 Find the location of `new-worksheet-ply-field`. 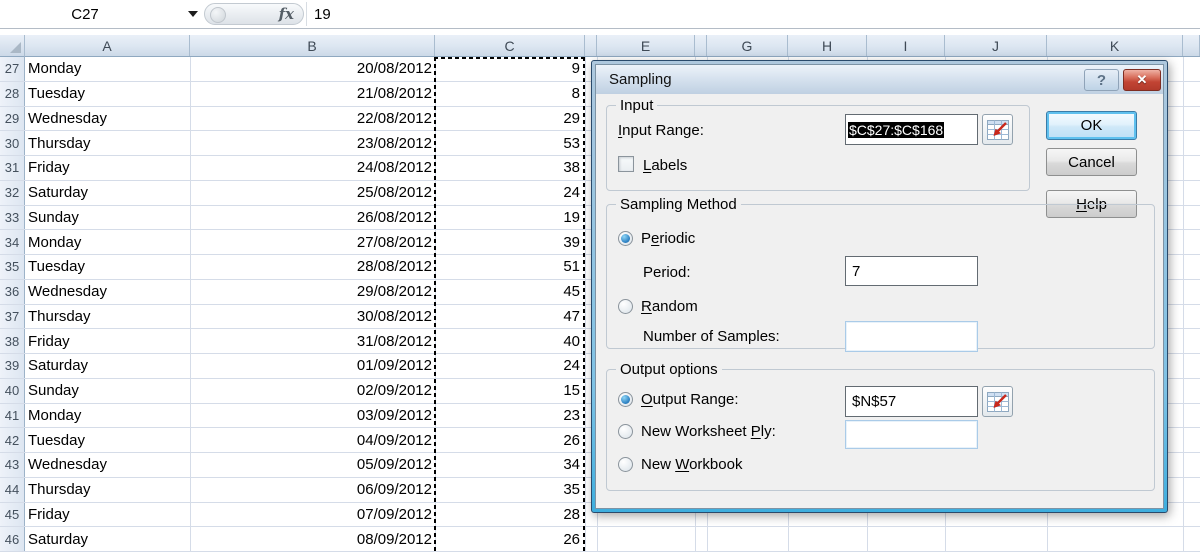

new-worksheet-ply-field is located at coordinates (911, 434).